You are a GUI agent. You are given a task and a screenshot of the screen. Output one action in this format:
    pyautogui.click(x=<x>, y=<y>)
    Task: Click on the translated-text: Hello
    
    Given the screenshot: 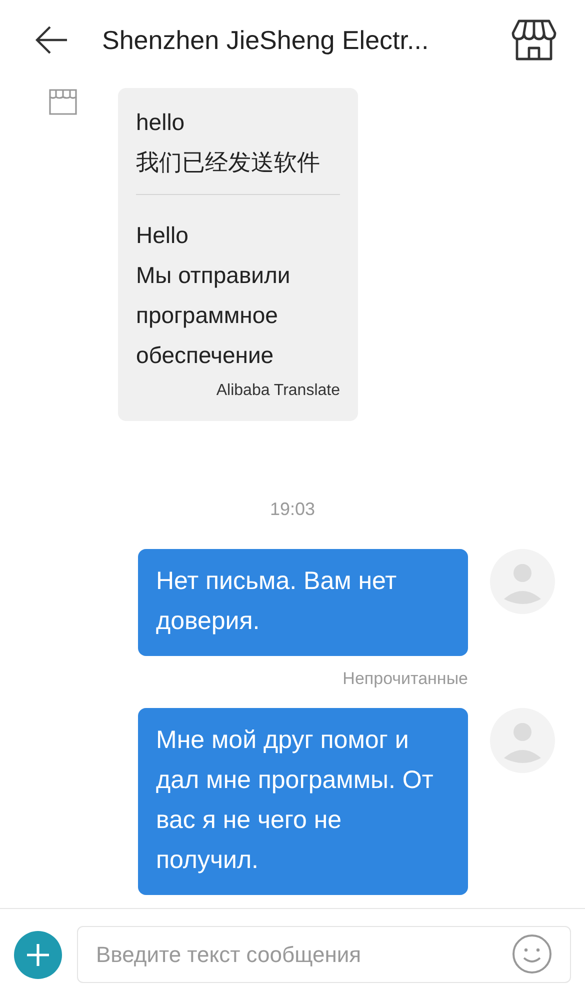 What is the action you would take?
    pyautogui.click(x=163, y=235)
    